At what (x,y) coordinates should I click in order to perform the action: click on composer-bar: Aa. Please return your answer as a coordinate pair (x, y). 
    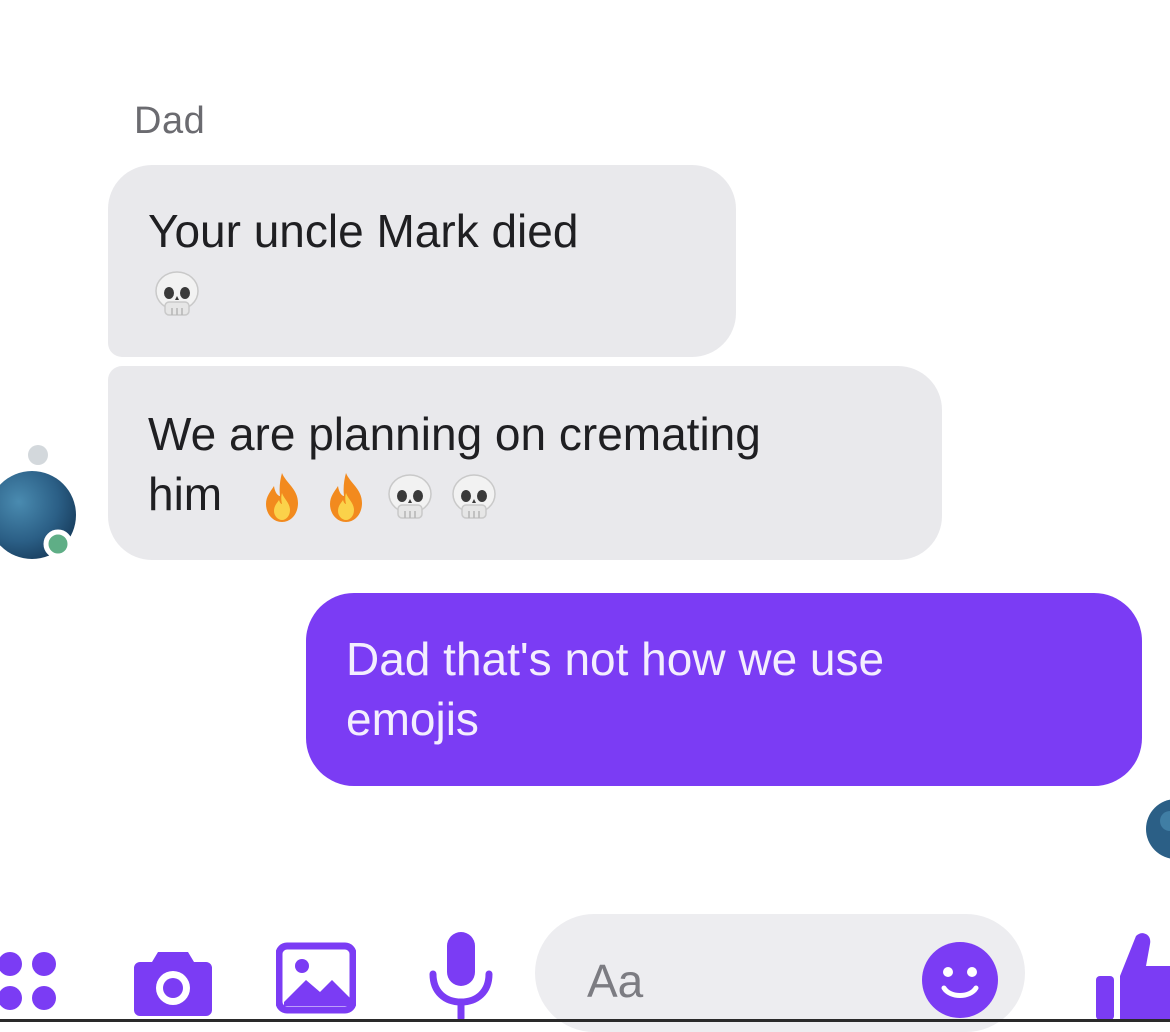
    Looking at the image, I should click on (585, 966).